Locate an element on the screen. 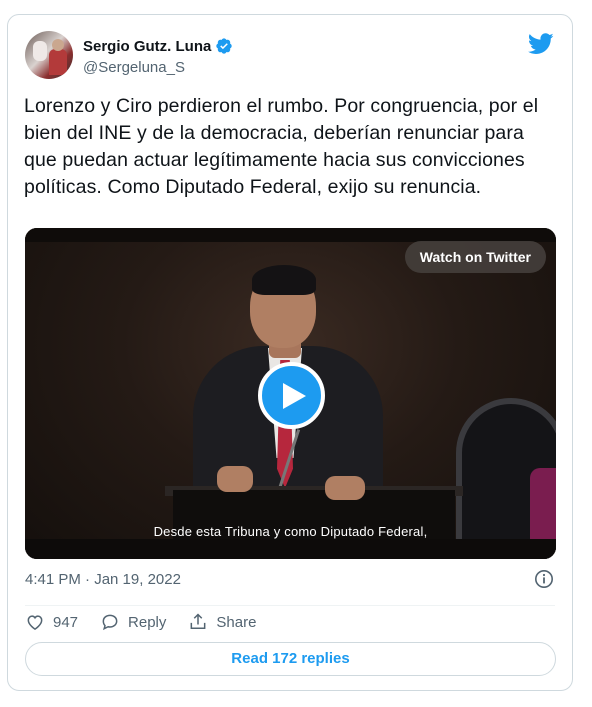  author-name-row: Sergio Gutz. Luna is located at coordinates (158, 46).